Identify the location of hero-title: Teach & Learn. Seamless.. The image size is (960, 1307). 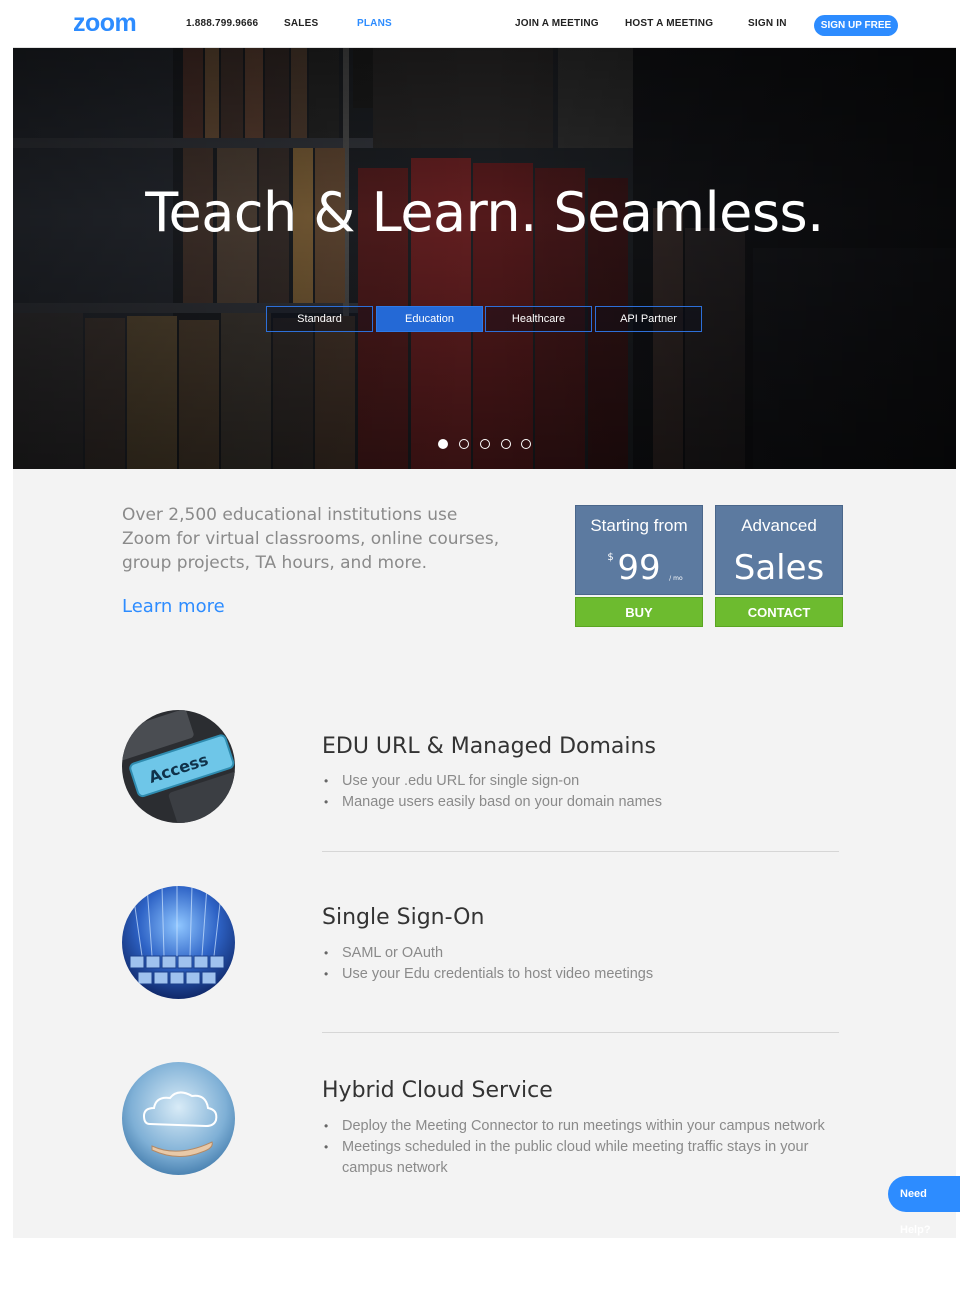
(484, 212).